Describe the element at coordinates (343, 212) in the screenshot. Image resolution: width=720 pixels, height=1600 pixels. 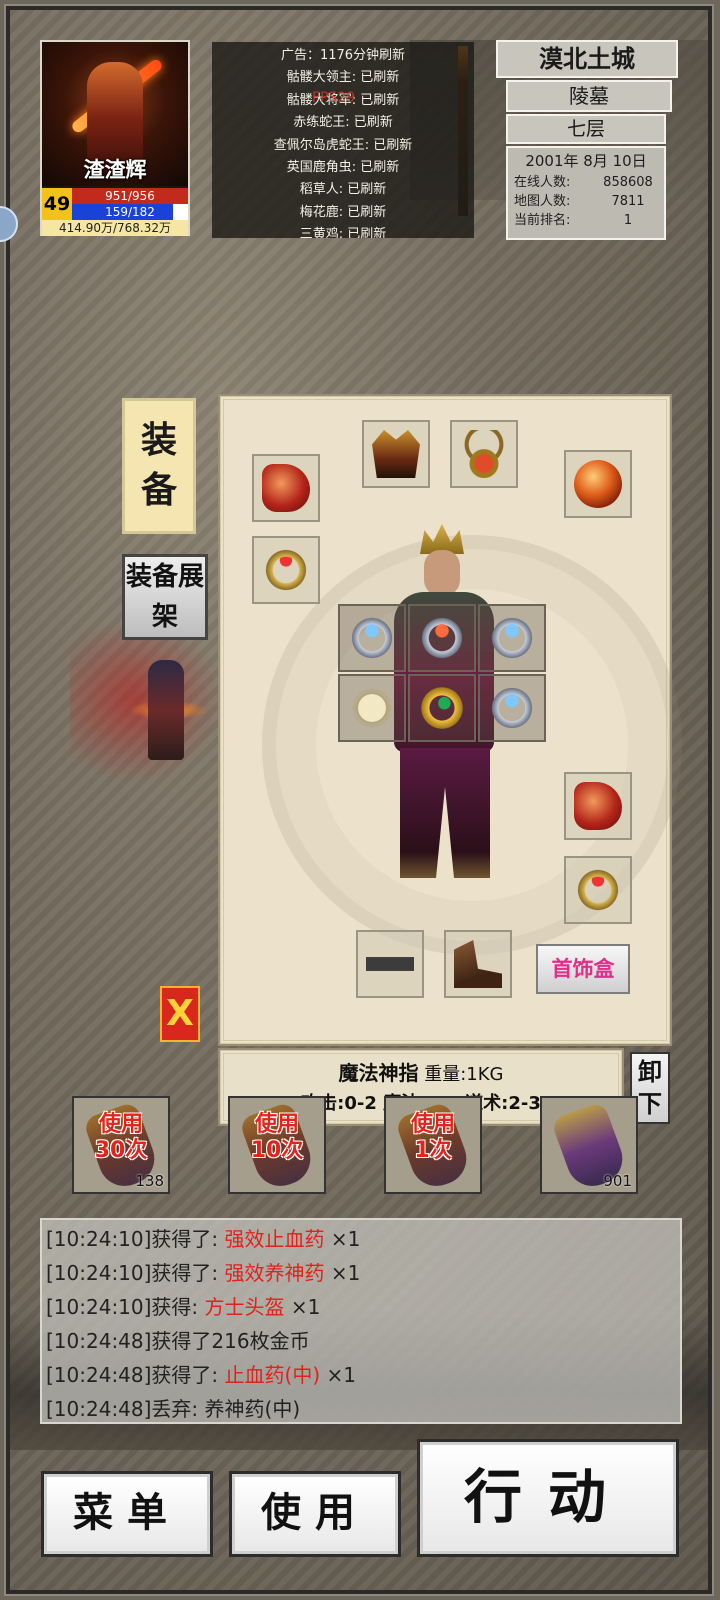
I see `boss-refresh-row: 梅花鹿: 已刷新` at that location.